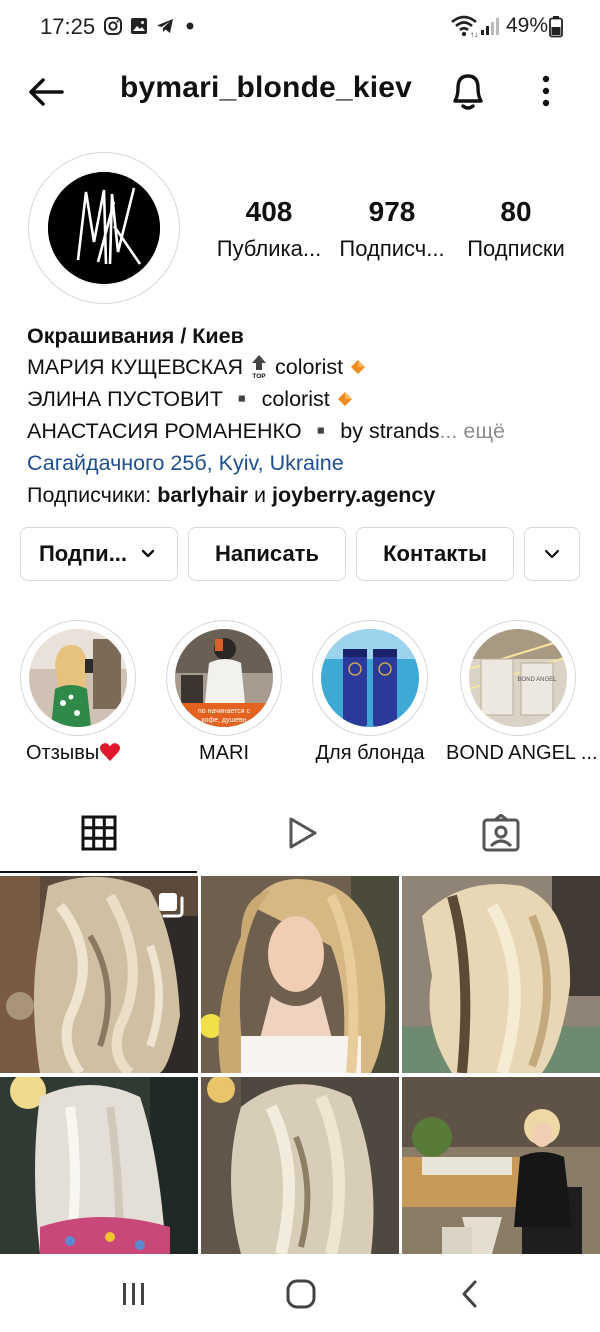 Image resolution: width=600 pixels, height=1332 pixels. I want to click on battery-percent: 49%, so click(527, 25).